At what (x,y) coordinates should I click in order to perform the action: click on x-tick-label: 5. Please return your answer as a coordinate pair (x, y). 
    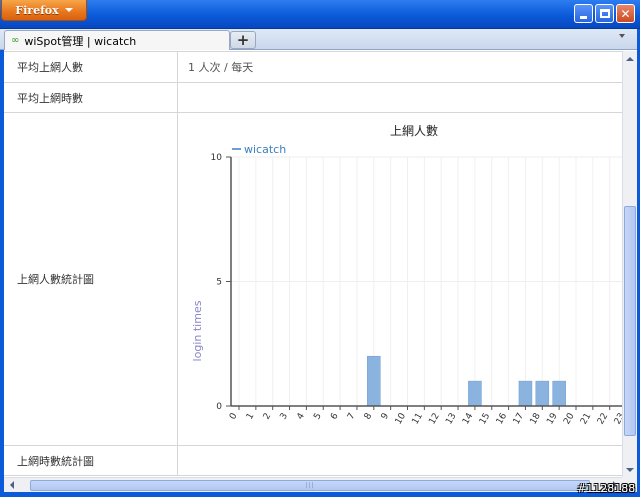
    Looking at the image, I should click on (318, 417).